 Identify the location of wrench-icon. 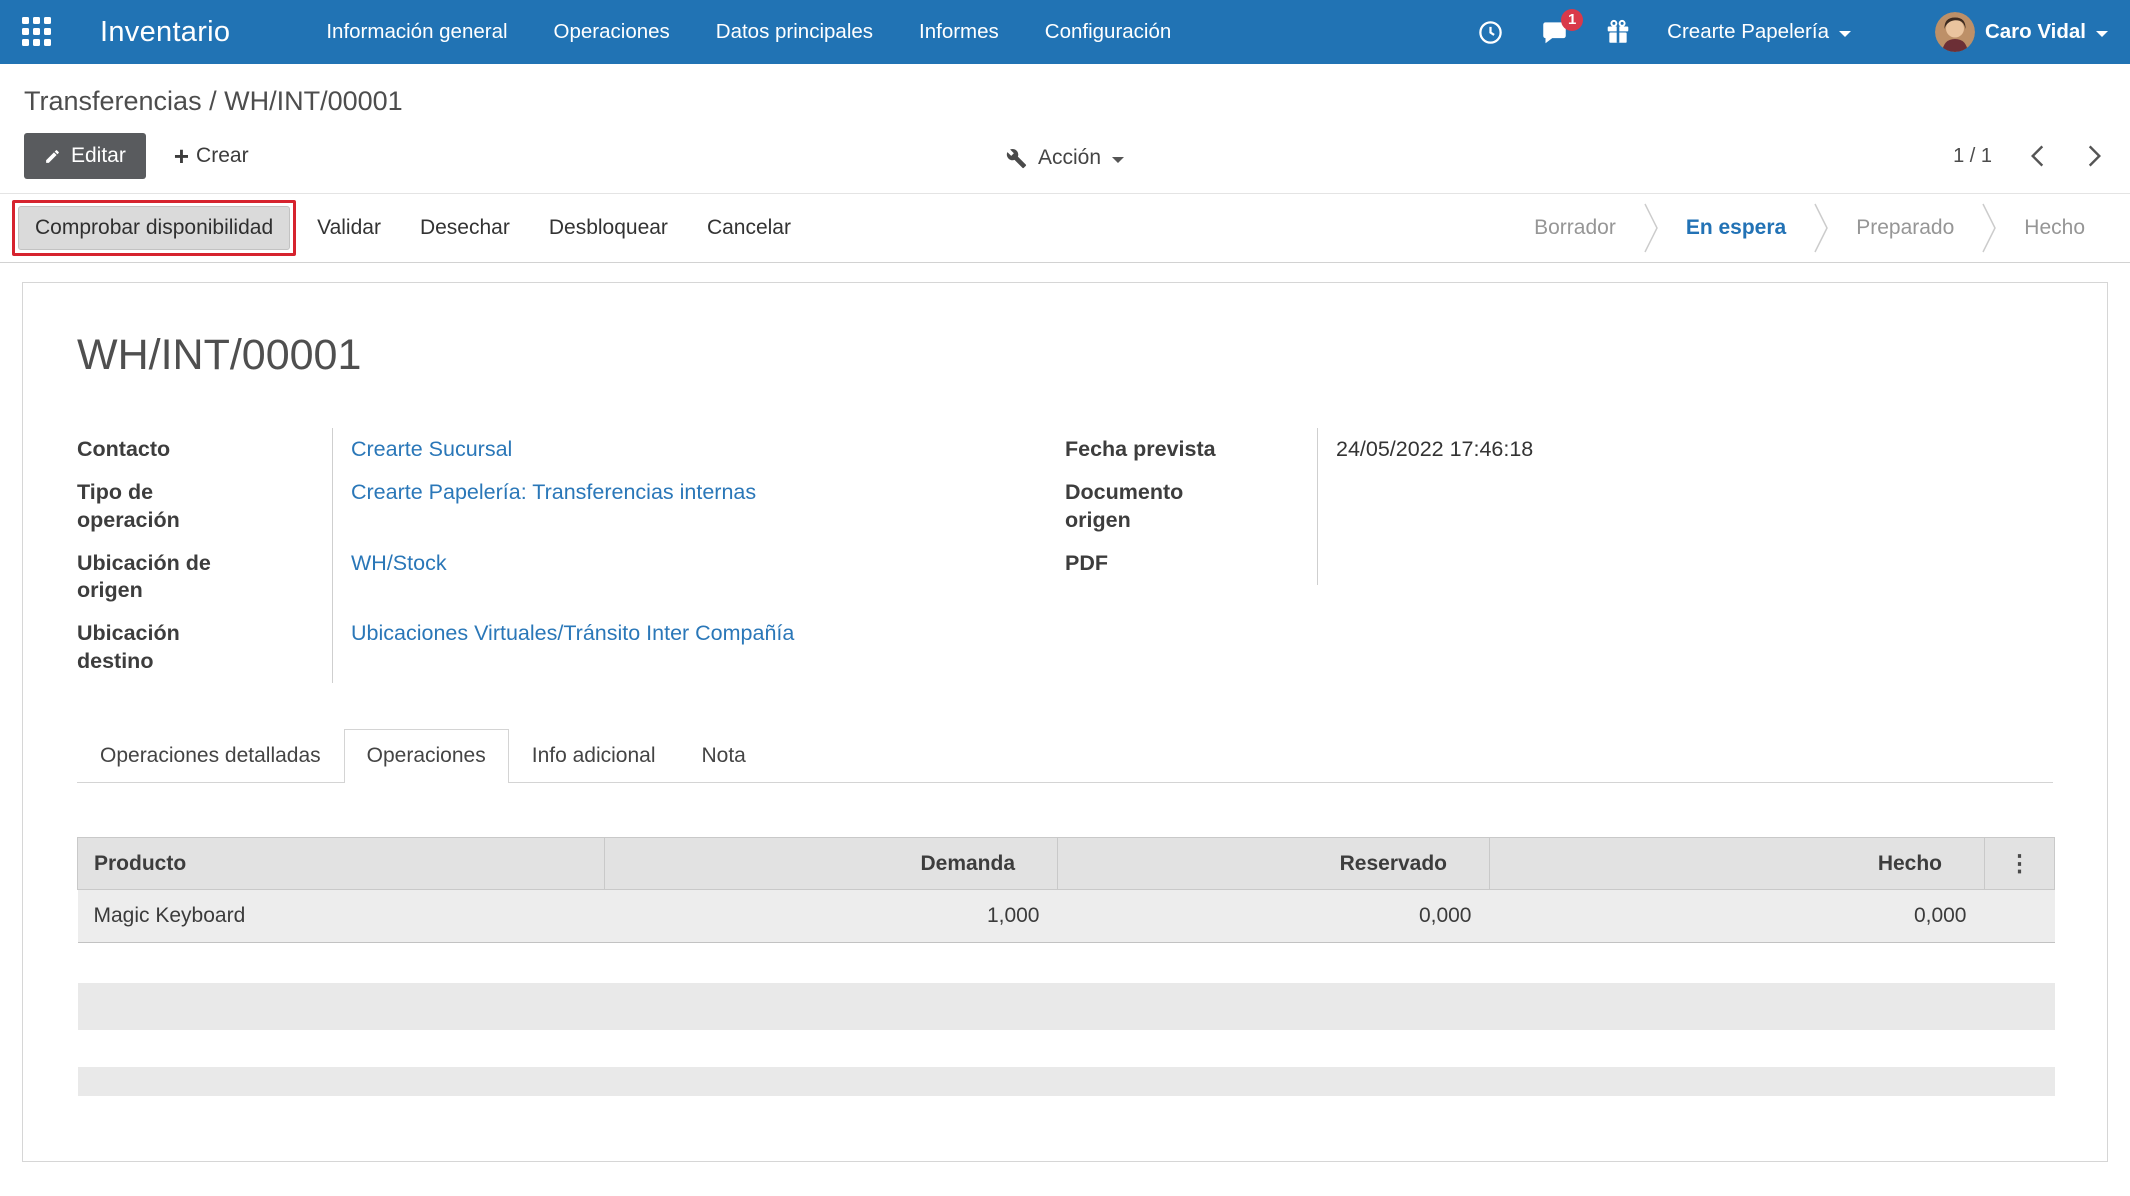
(1016, 158).